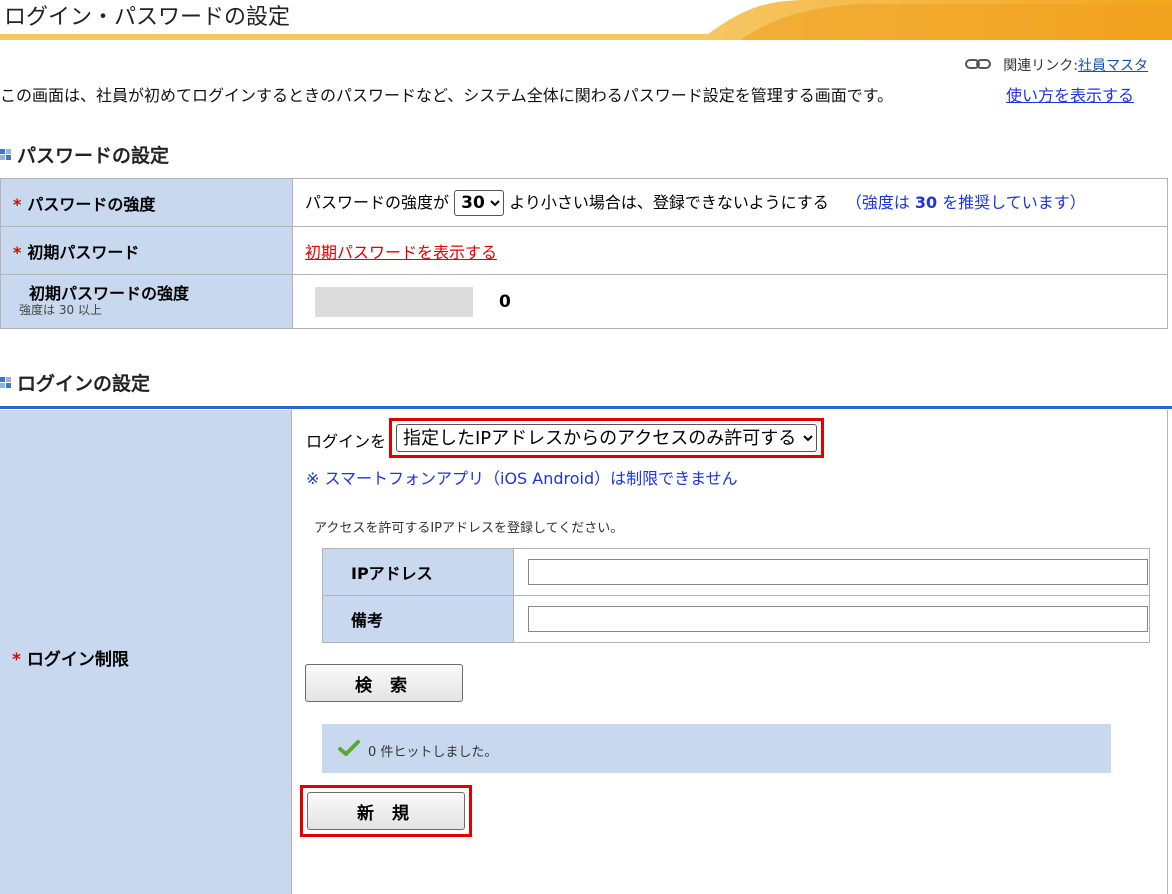 This screenshot has width=1172, height=894. I want to click on initial-password-label: 初期パスワード, so click(83, 252).